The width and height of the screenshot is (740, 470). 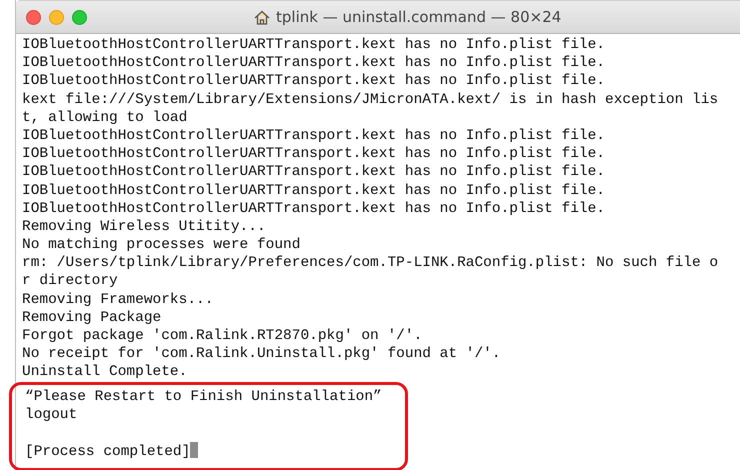 I want to click on terminal-line: “Please Restart to Finish Uninstallation”, so click(x=204, y=397).